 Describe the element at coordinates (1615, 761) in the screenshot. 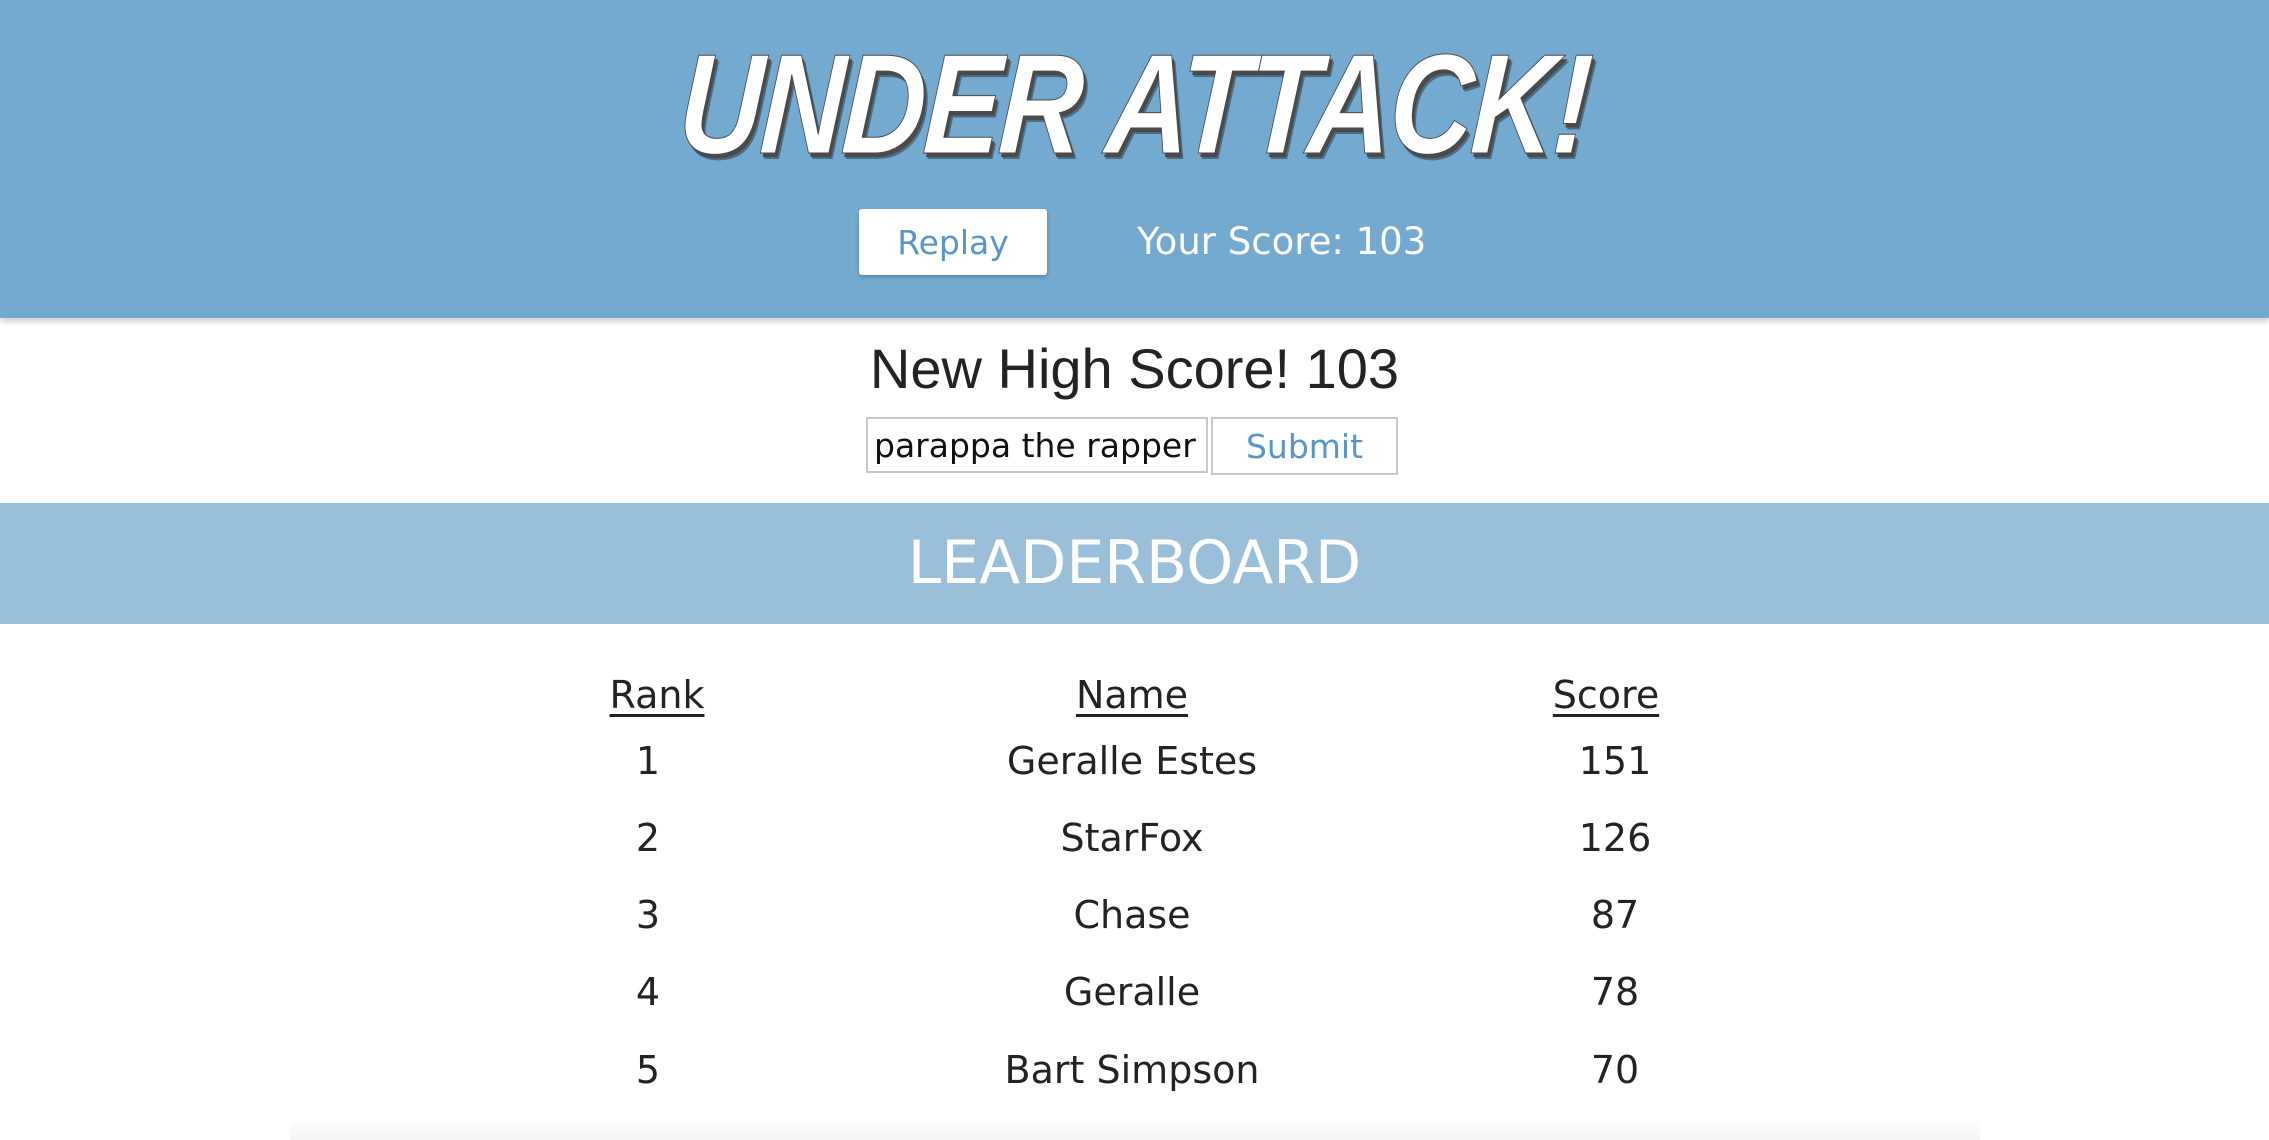

I see `row-score: 151` at that location.